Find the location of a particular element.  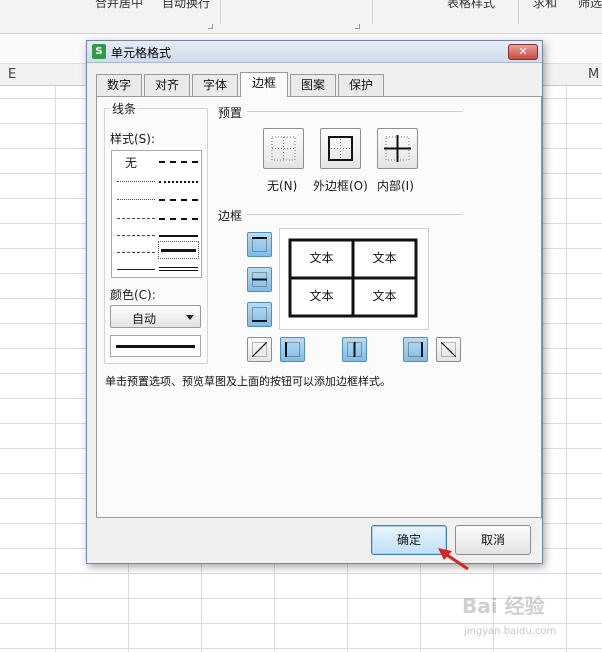

preset-outline-button is located at coordinates (340, 148).